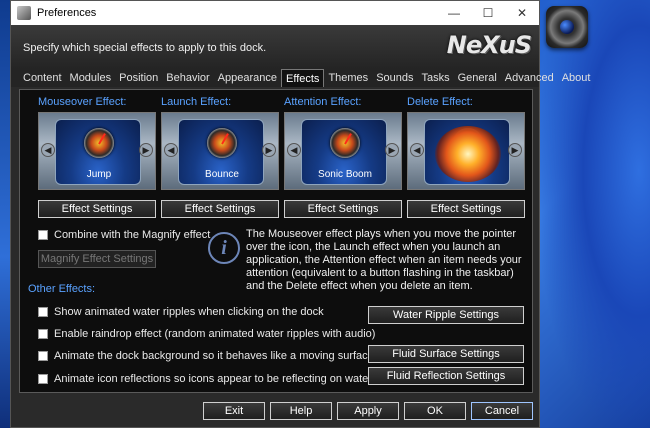 The width and height of the screenshot is (650, 428). Describe the element at coordinates (502, 411) in the screenshot. I see `cancel-button: Cancel` at that location.